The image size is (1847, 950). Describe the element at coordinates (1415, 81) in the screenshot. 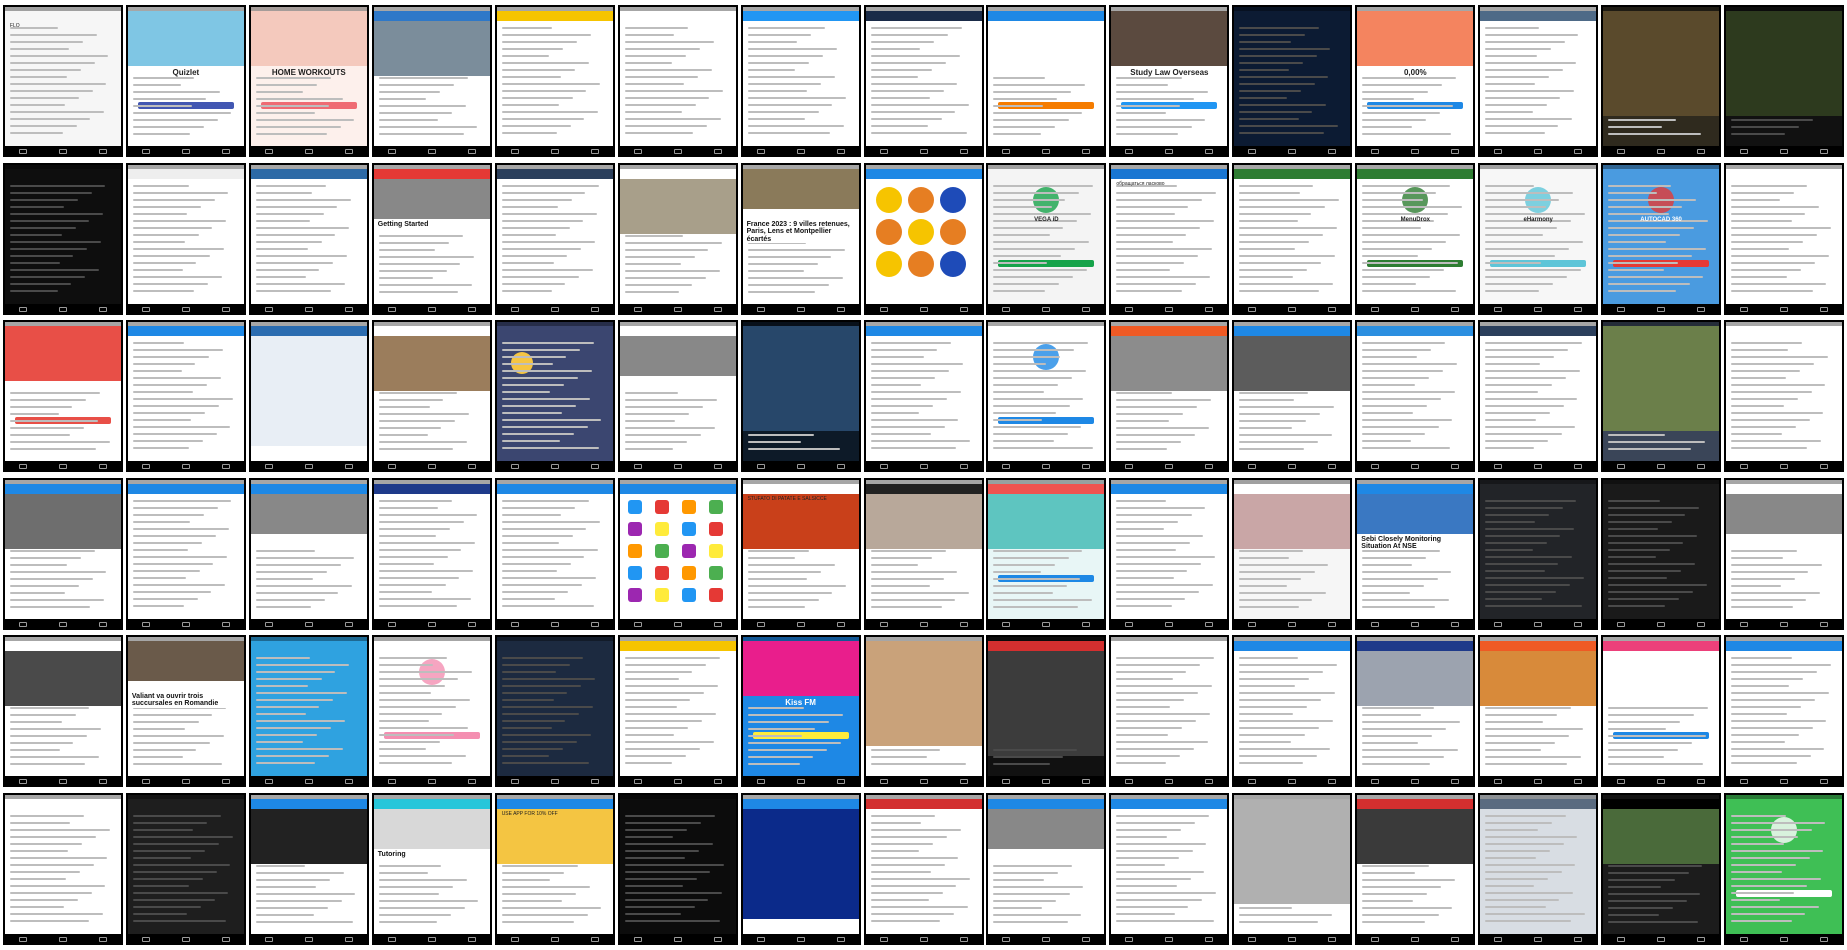

I see `app-screenshot-tile: 0,00%` at that location.